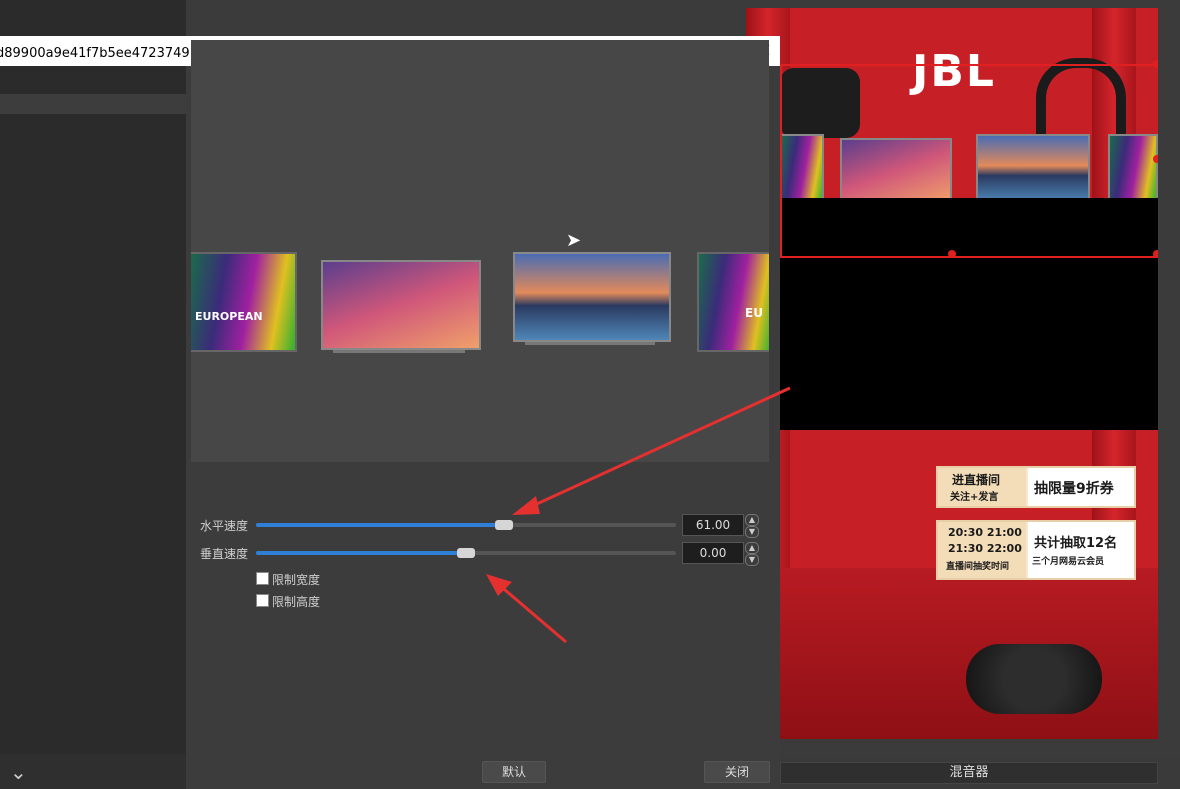  Describe the element at coordinates (985, 532) in the screenshot. I see `promo-text: 20:30 21:00` at that location.